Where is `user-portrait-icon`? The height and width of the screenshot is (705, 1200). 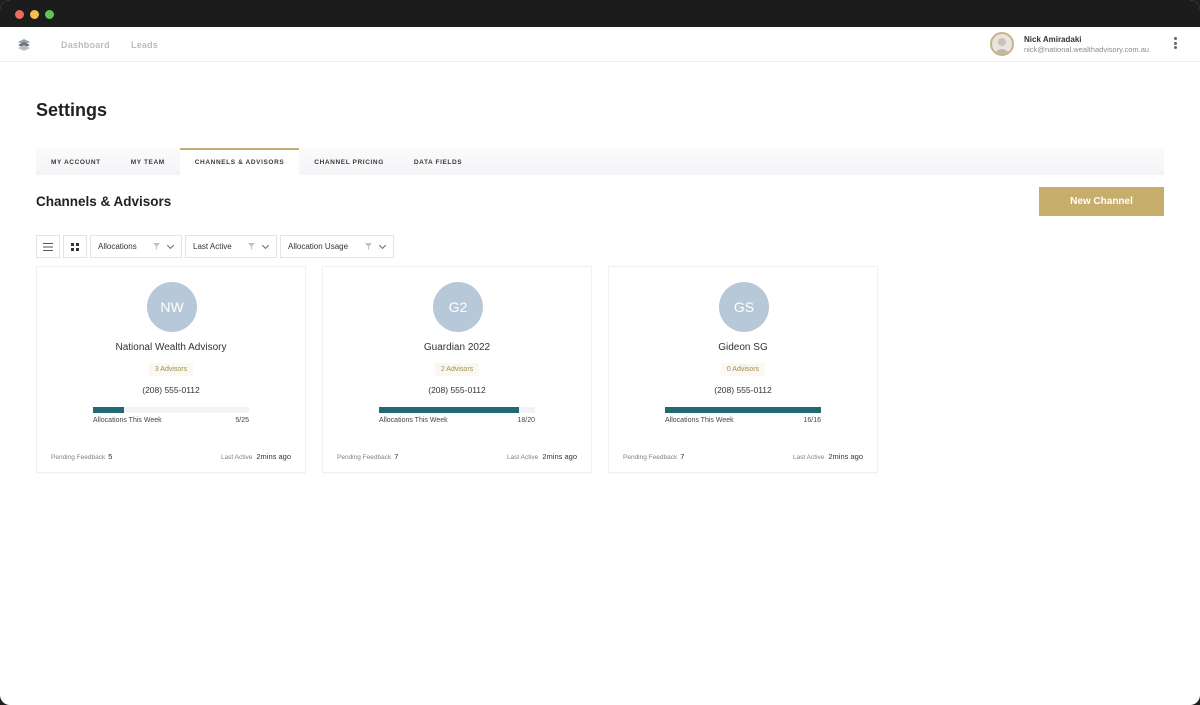 user-portrait-icon is located at coordinates (1002, 46).